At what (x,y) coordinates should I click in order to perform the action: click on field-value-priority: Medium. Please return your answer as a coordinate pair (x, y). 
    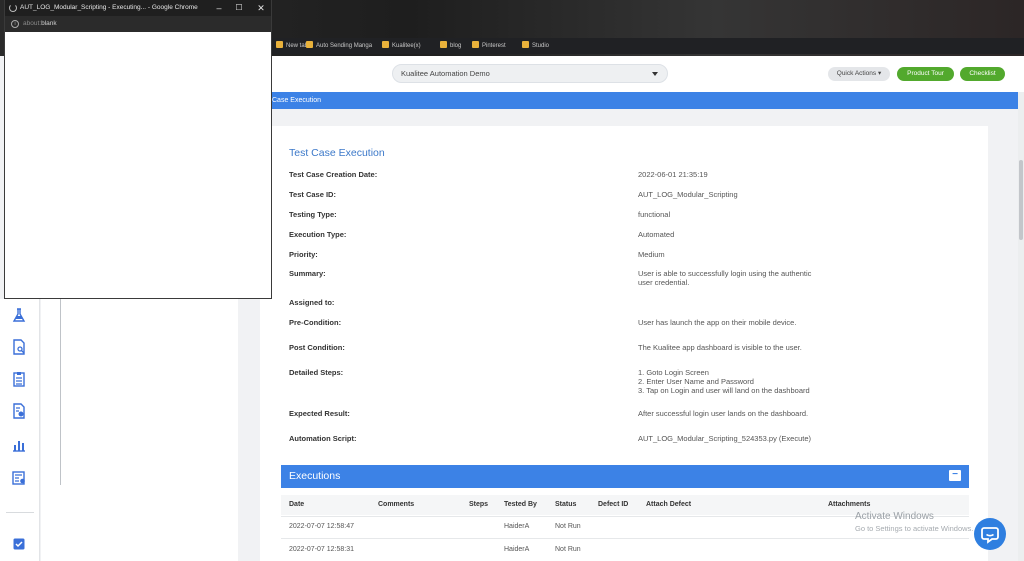
    Looking at the image, I should click on (651, 254).